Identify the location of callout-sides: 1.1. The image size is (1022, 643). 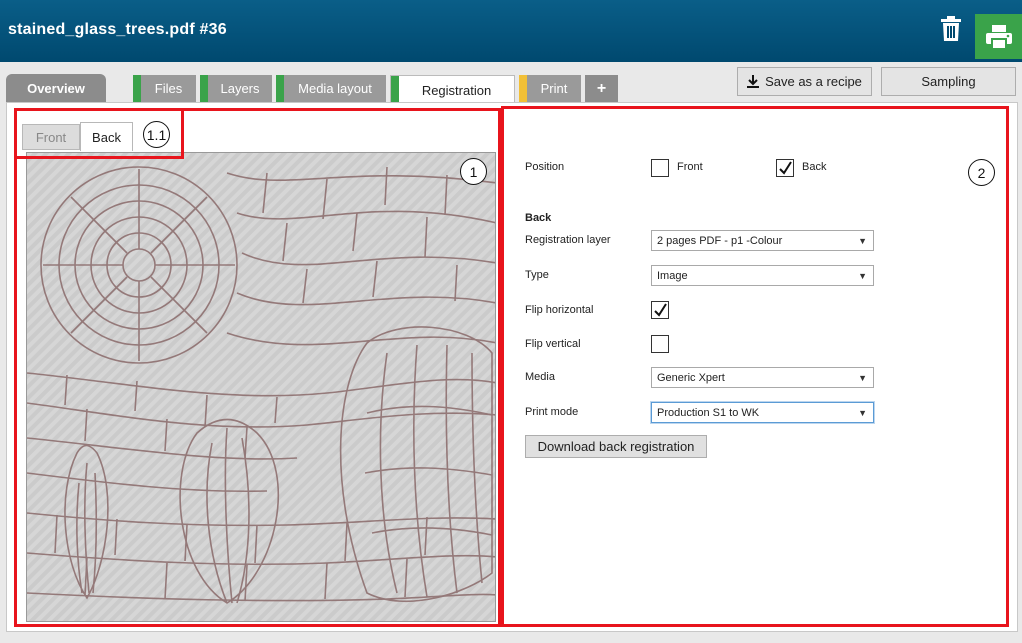
(156, 134).